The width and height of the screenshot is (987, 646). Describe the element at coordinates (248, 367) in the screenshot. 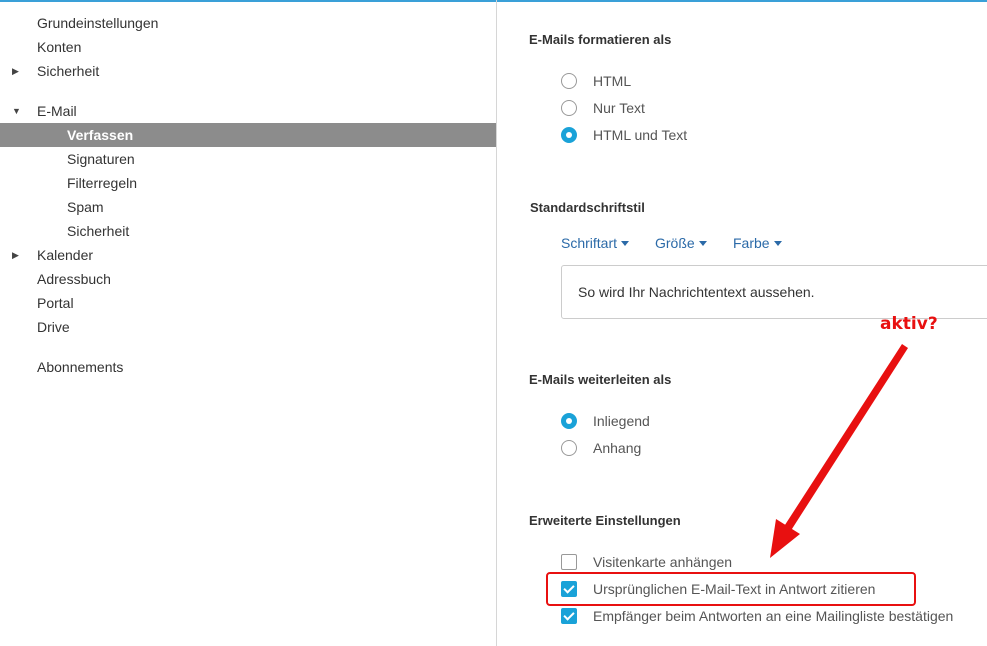

I see `sidebar-item-abonnements: Abonnements` at that location.